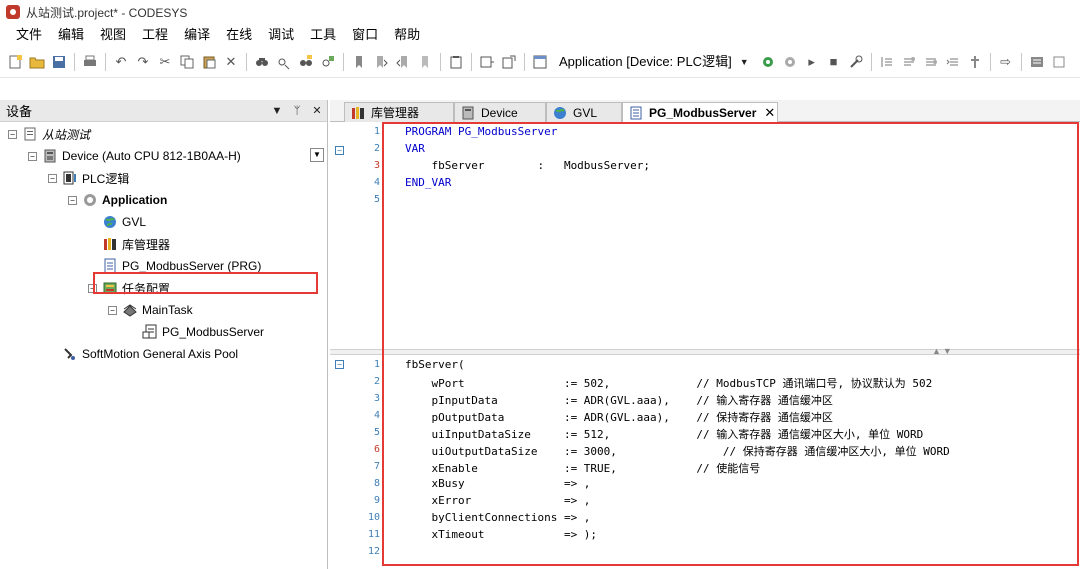 The width and height of the screenshot is (1080, 569). I want to click on menu-project: 工程, so click(155, 35).